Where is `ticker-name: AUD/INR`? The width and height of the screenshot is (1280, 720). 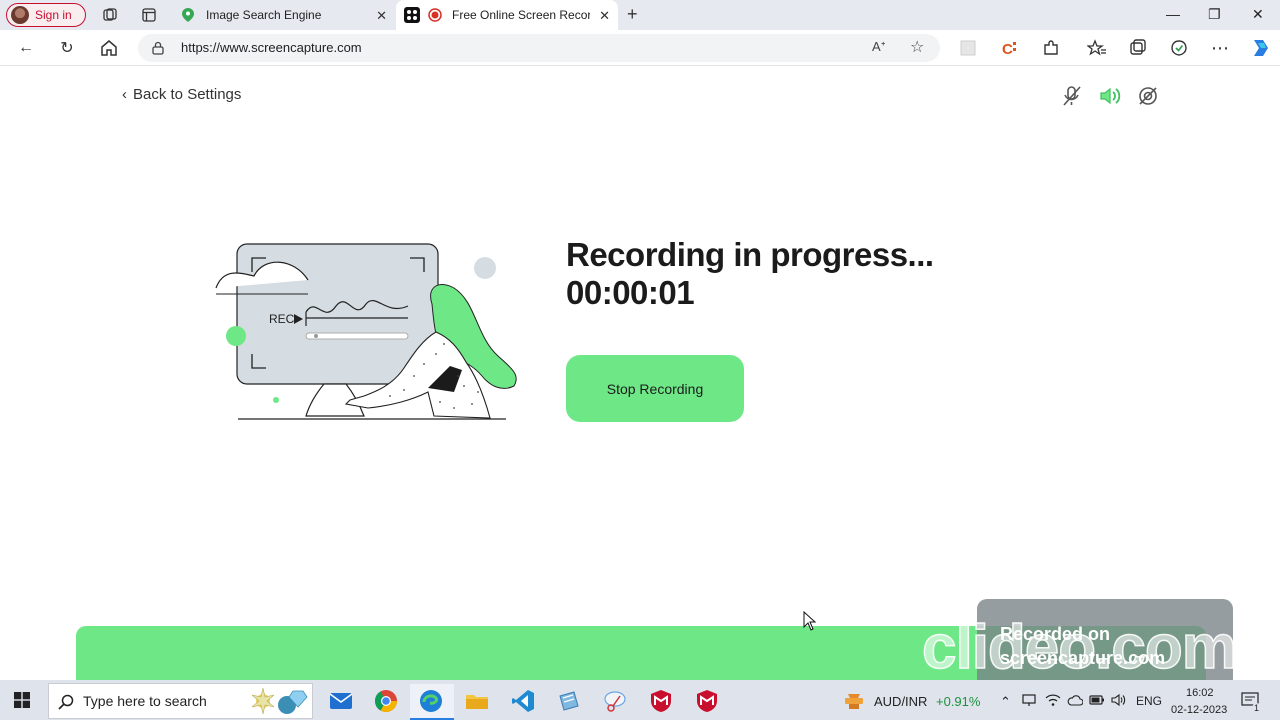 ticker-name: AUD/INR is located at coordinates (900, 701).